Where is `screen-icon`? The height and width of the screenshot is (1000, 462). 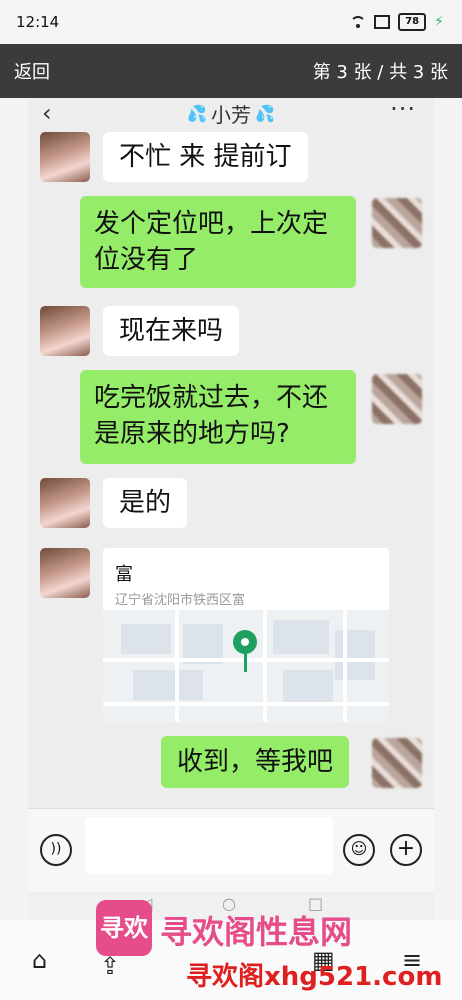
screen-icon is located at coordinates (382, 22).